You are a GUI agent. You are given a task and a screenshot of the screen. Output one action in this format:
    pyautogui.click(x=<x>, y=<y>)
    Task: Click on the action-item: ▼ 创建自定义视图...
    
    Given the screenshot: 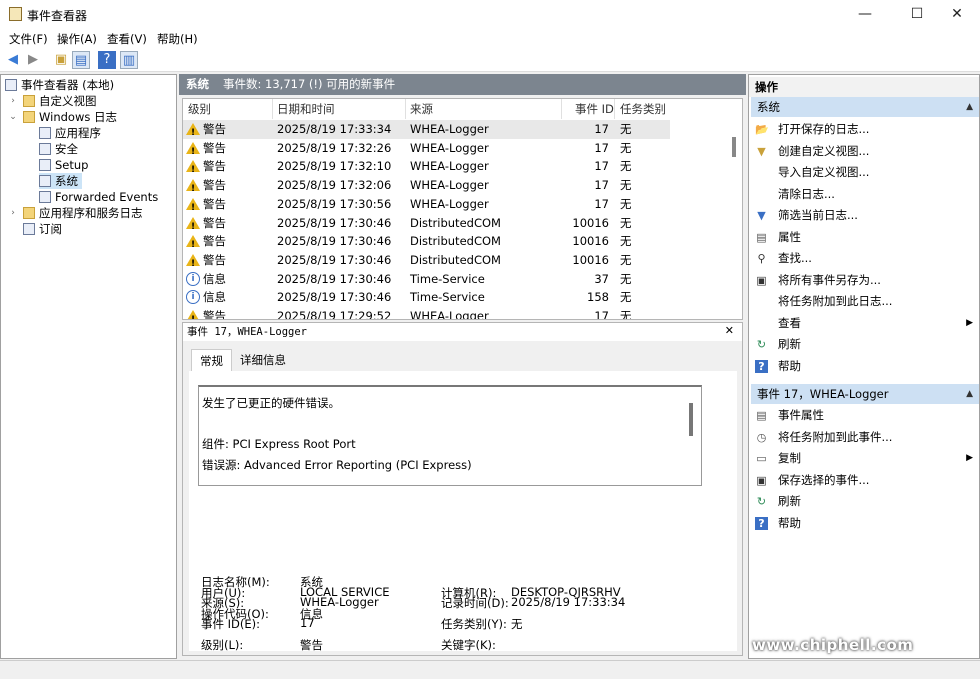 What is the action you would take?
    pyautogui.click(x=864, y=151)
    